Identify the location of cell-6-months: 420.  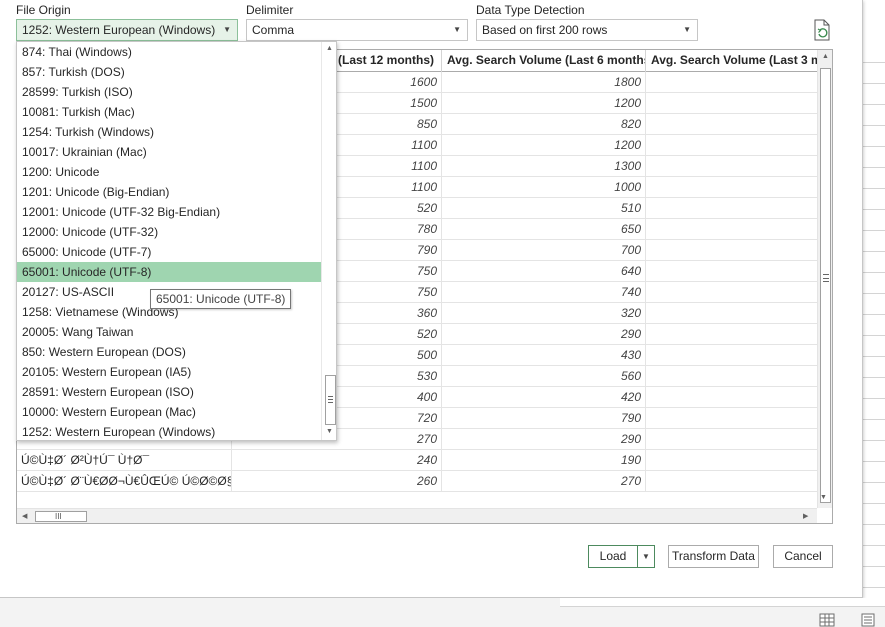
(544, 397).